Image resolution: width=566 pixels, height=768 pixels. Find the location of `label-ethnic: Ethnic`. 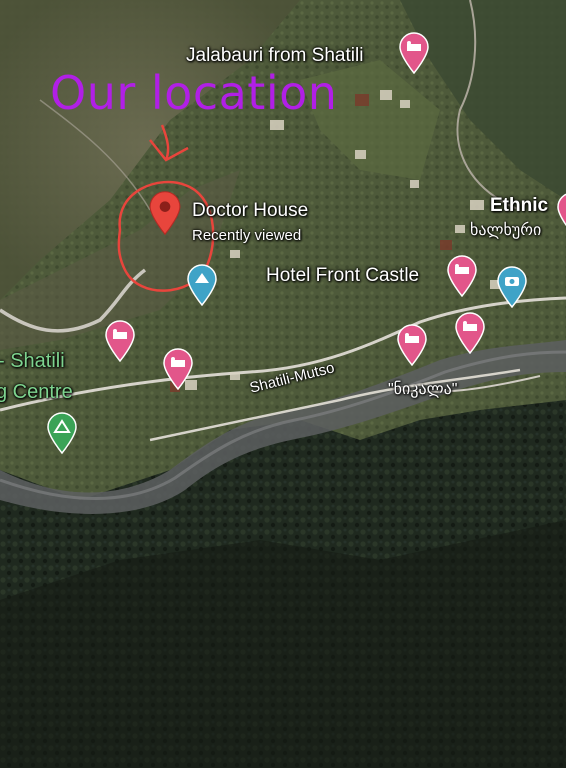

label-ethnic: Ethnic is located at coordinates (519, 206).